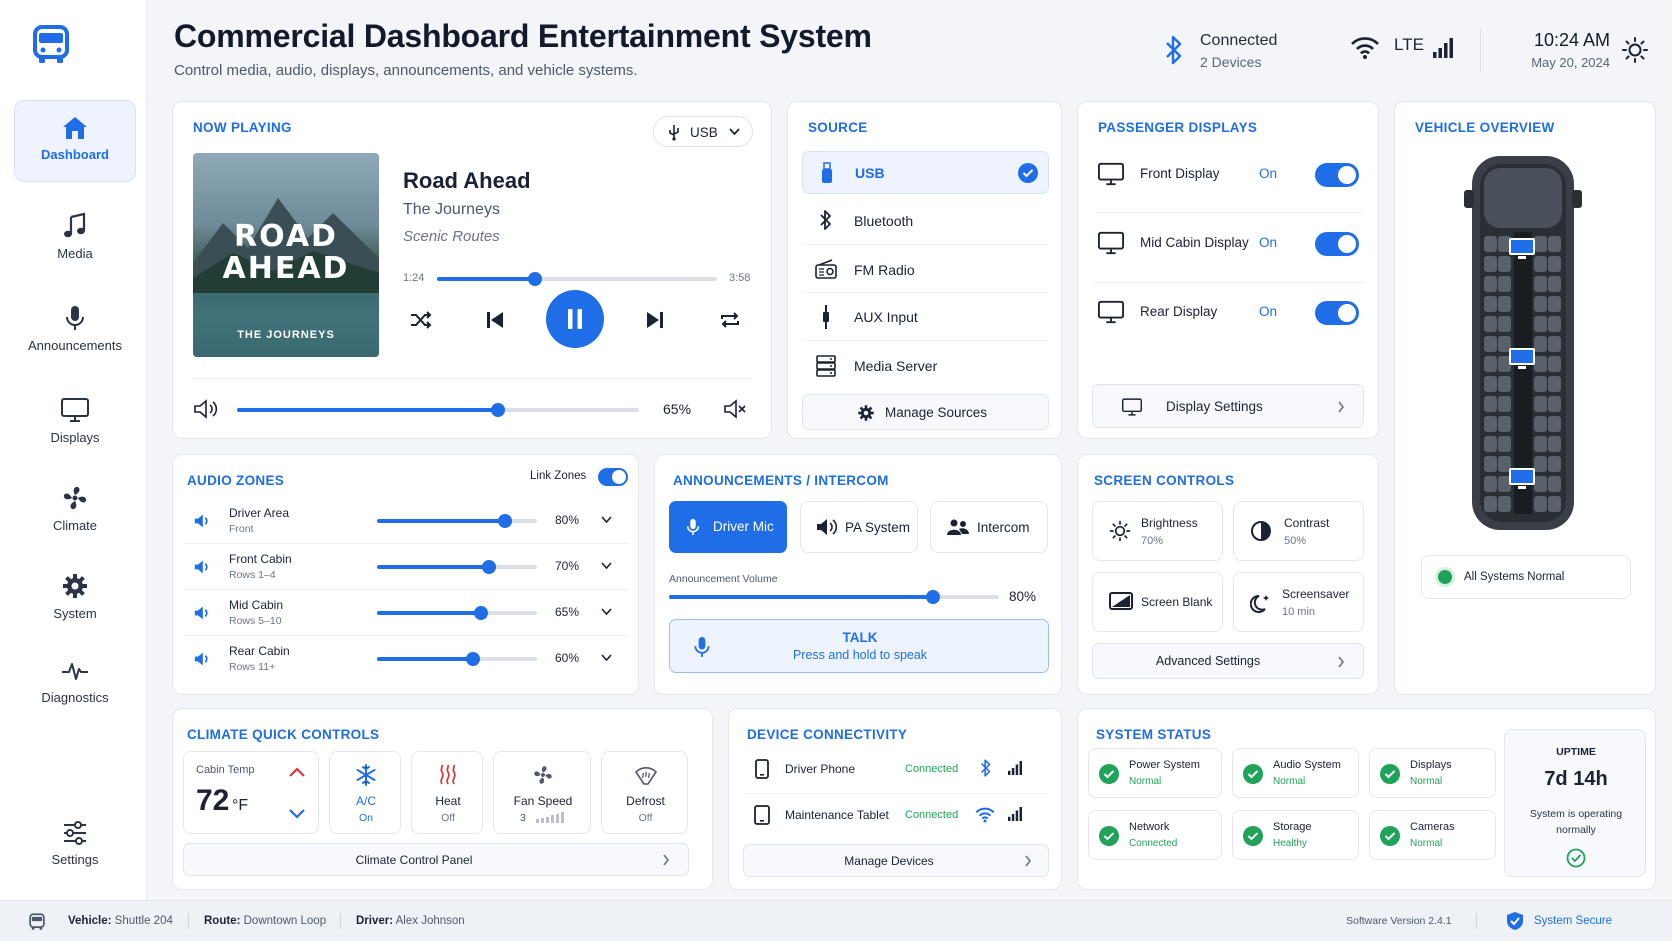 The height and width of the screenshot is (941, 1672). I want to click on sidebar-item-announcements: Announcements, so click(75, 331).